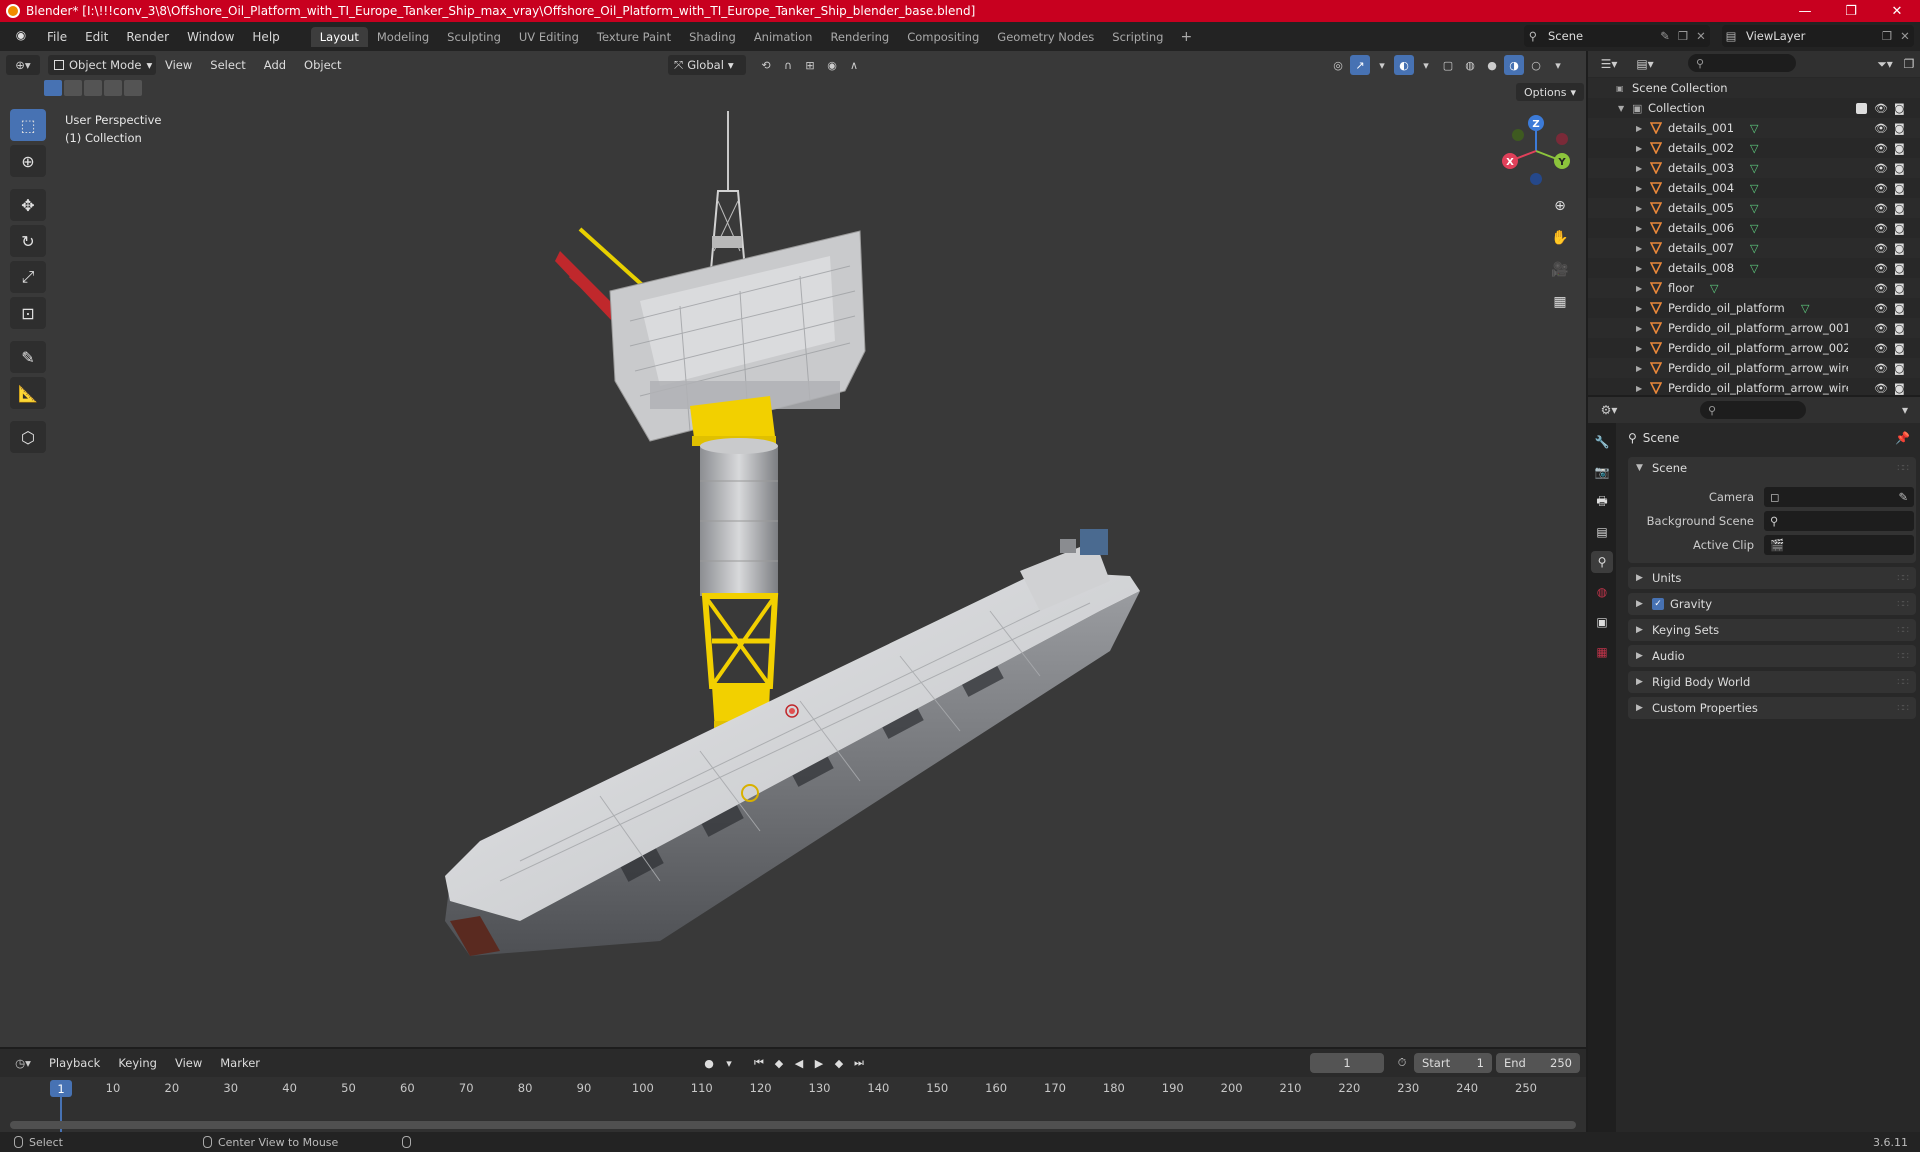 This screenshot has width=1920, height=1152. I want to click on editor-type-3d-icon: ⊕▾, so click(23, 65).